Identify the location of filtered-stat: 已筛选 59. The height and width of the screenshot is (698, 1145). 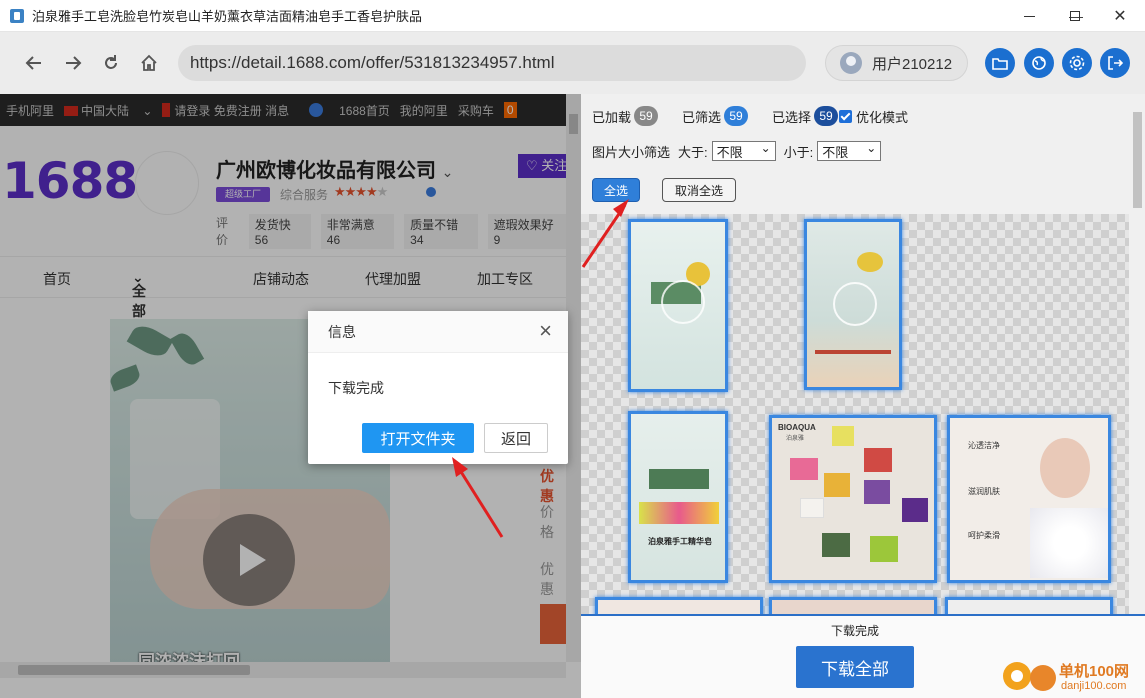
(715, 116).